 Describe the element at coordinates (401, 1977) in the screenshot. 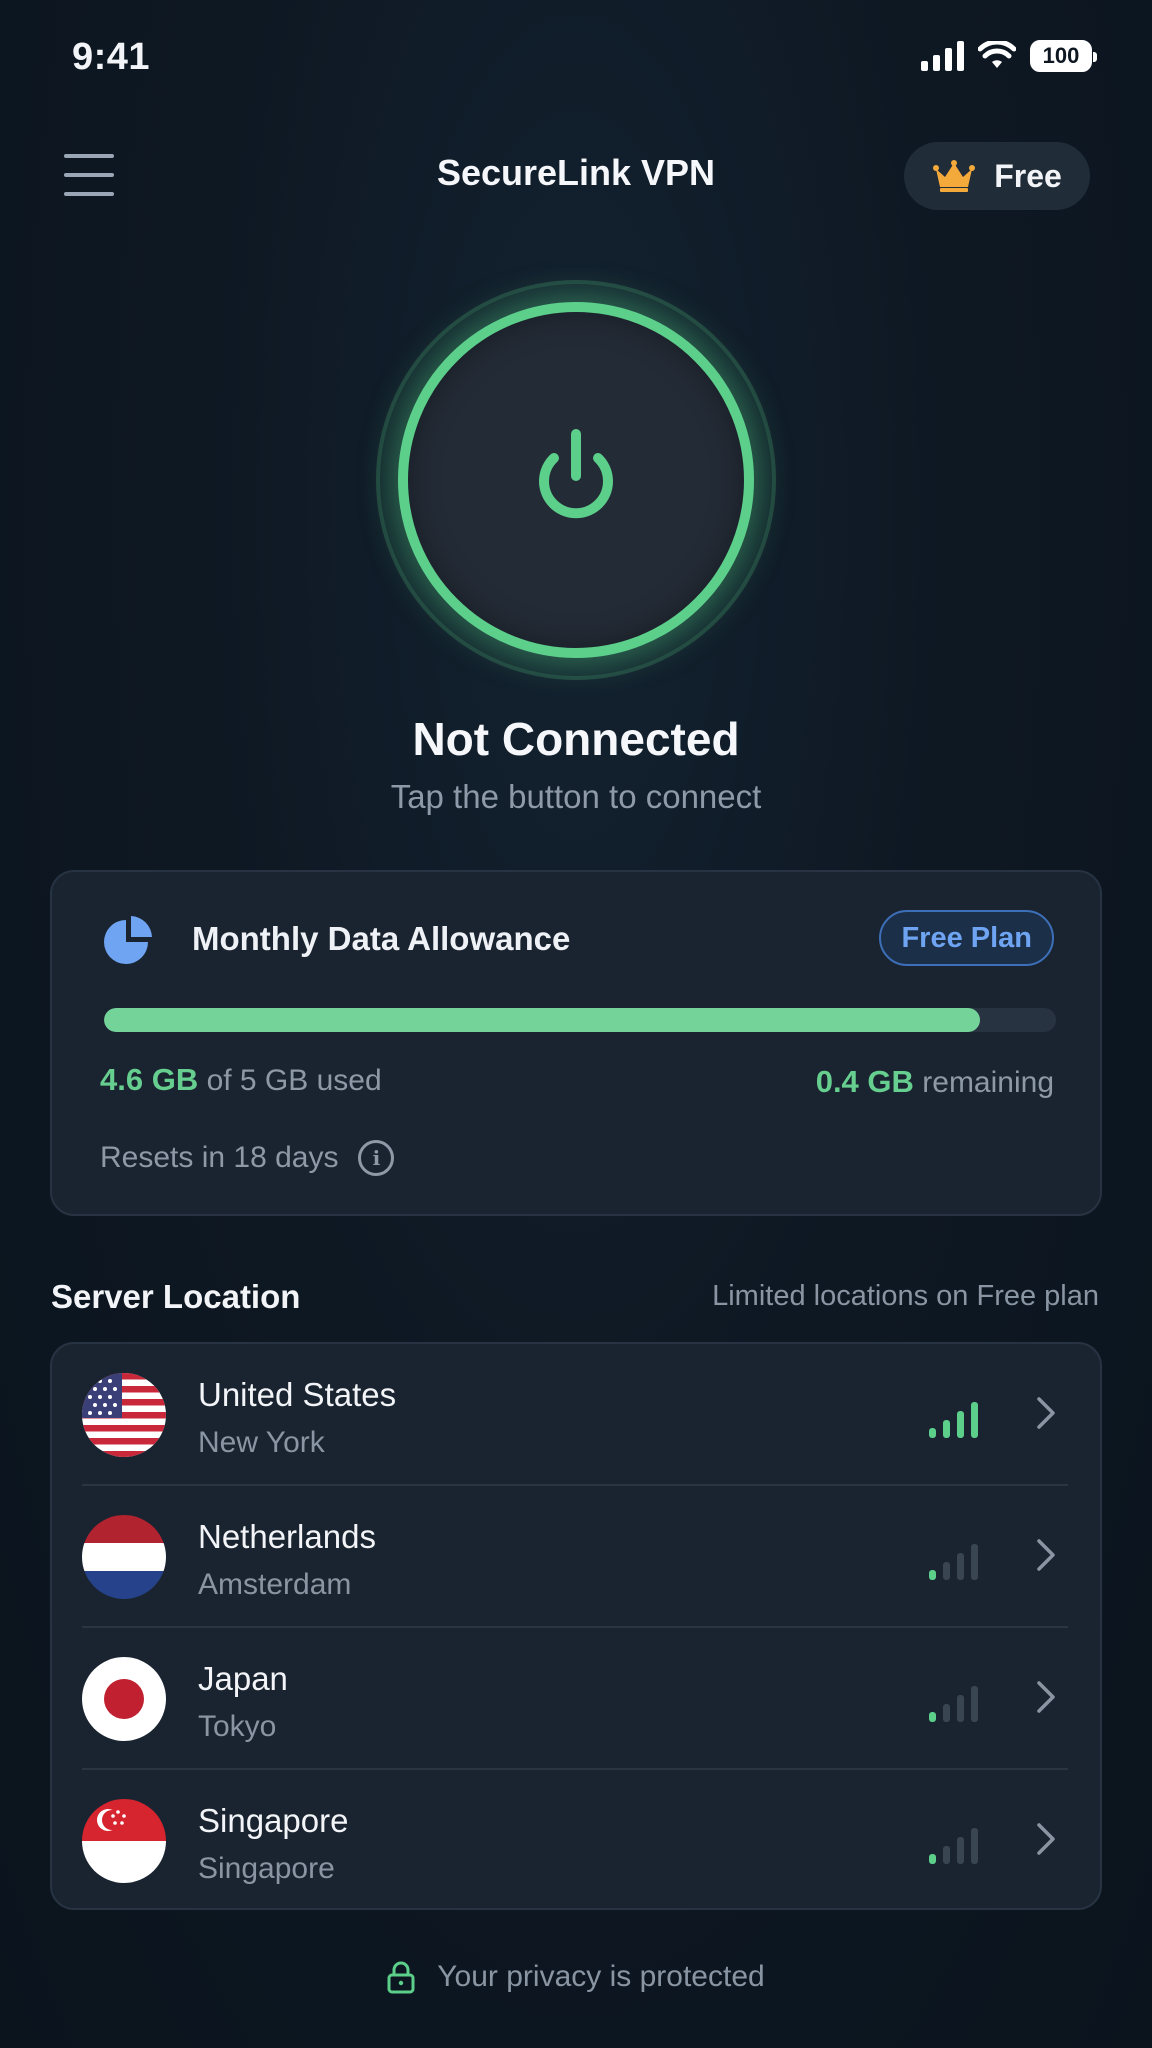

I see `lock-icon` at that location.